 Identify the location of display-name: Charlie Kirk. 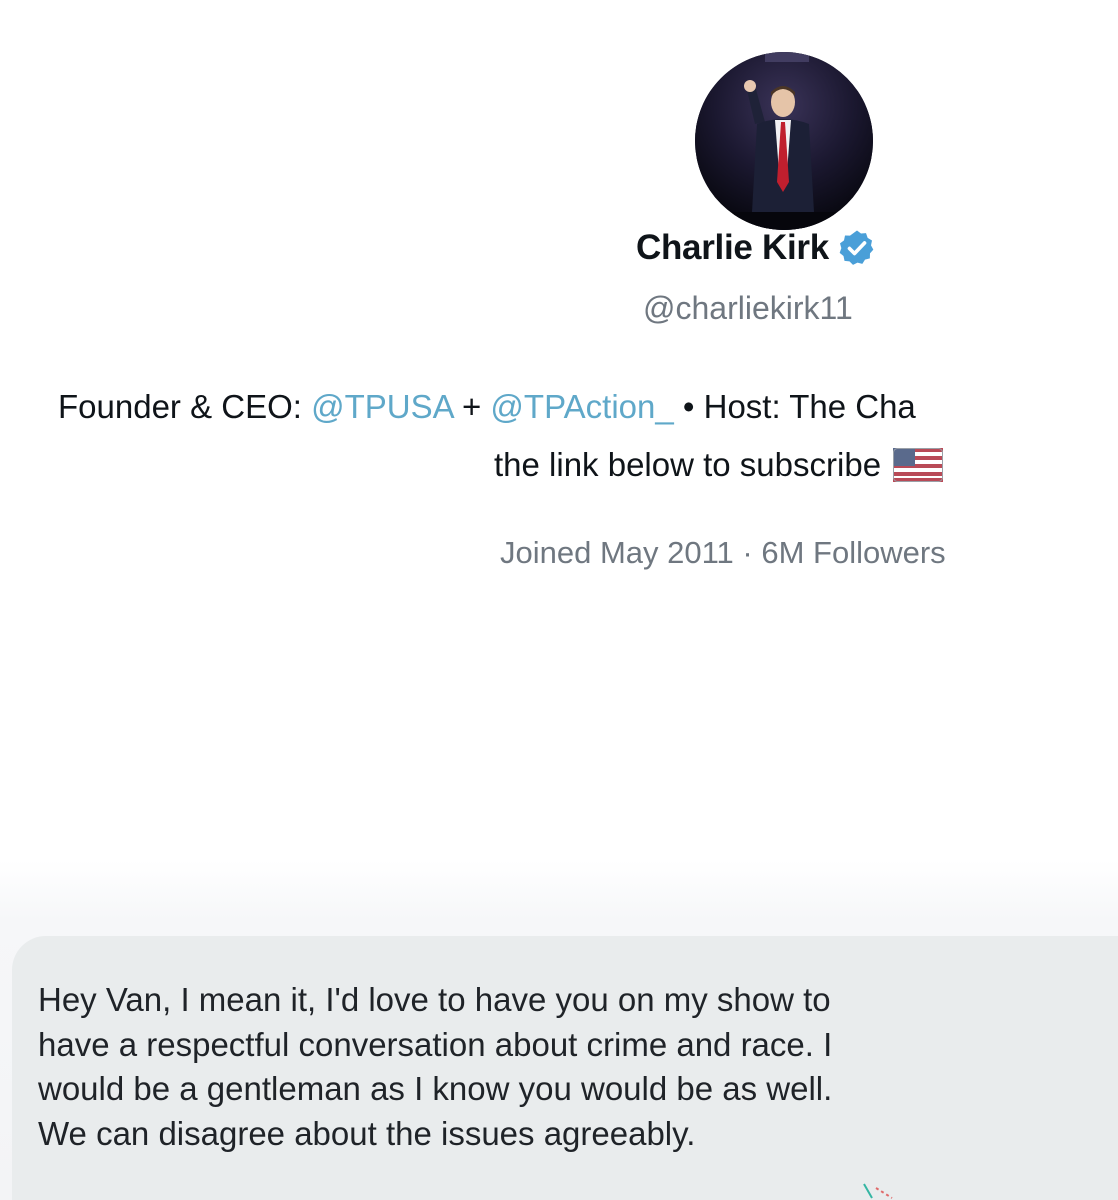
(732, 248).